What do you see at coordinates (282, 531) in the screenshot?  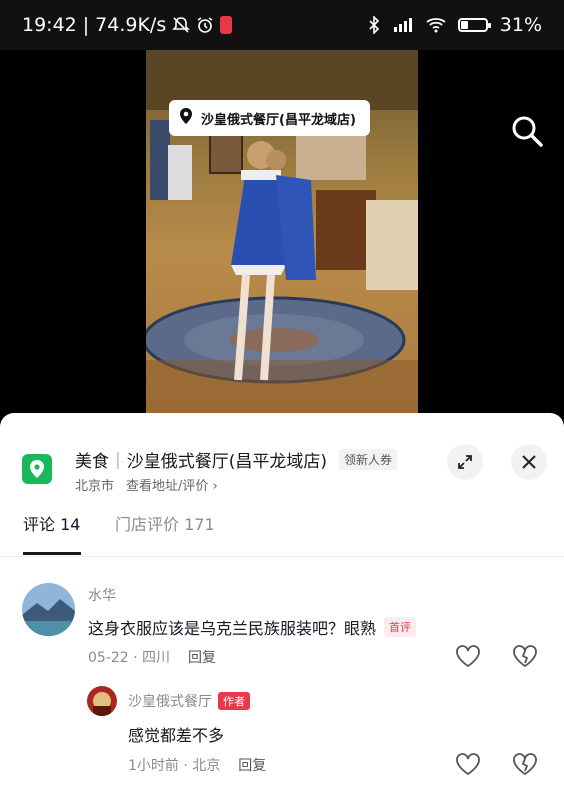 I see `tab-bar: 评论 14 门店评价 171` at bounding box center [282, 531].